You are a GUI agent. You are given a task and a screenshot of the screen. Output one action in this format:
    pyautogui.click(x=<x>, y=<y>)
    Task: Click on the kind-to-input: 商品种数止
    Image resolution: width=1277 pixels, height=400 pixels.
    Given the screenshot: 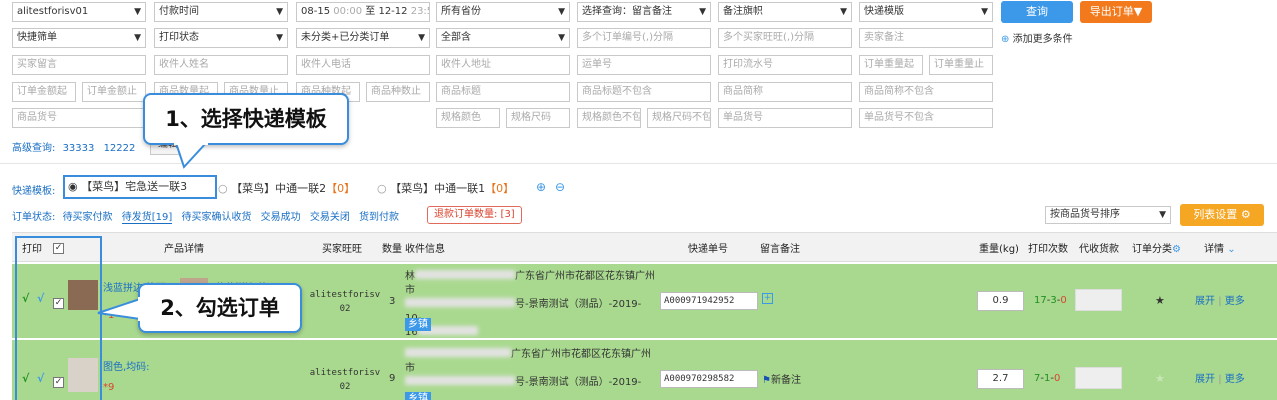 What is the action you would take?
    pyautogui.click(x=398, y=92)
    